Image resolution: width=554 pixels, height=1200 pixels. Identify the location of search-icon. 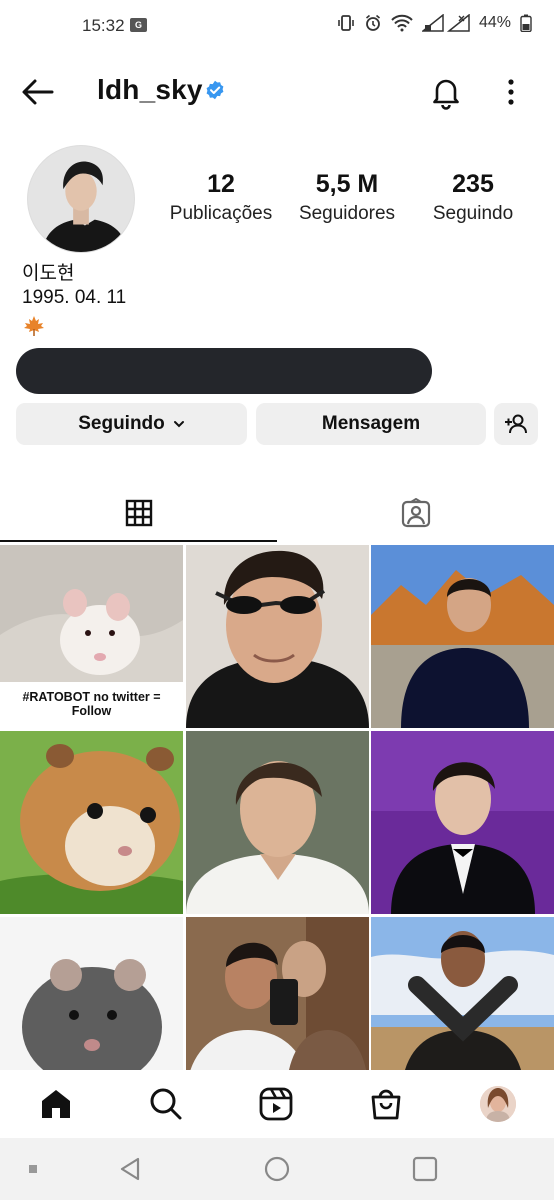
(166, 1104).